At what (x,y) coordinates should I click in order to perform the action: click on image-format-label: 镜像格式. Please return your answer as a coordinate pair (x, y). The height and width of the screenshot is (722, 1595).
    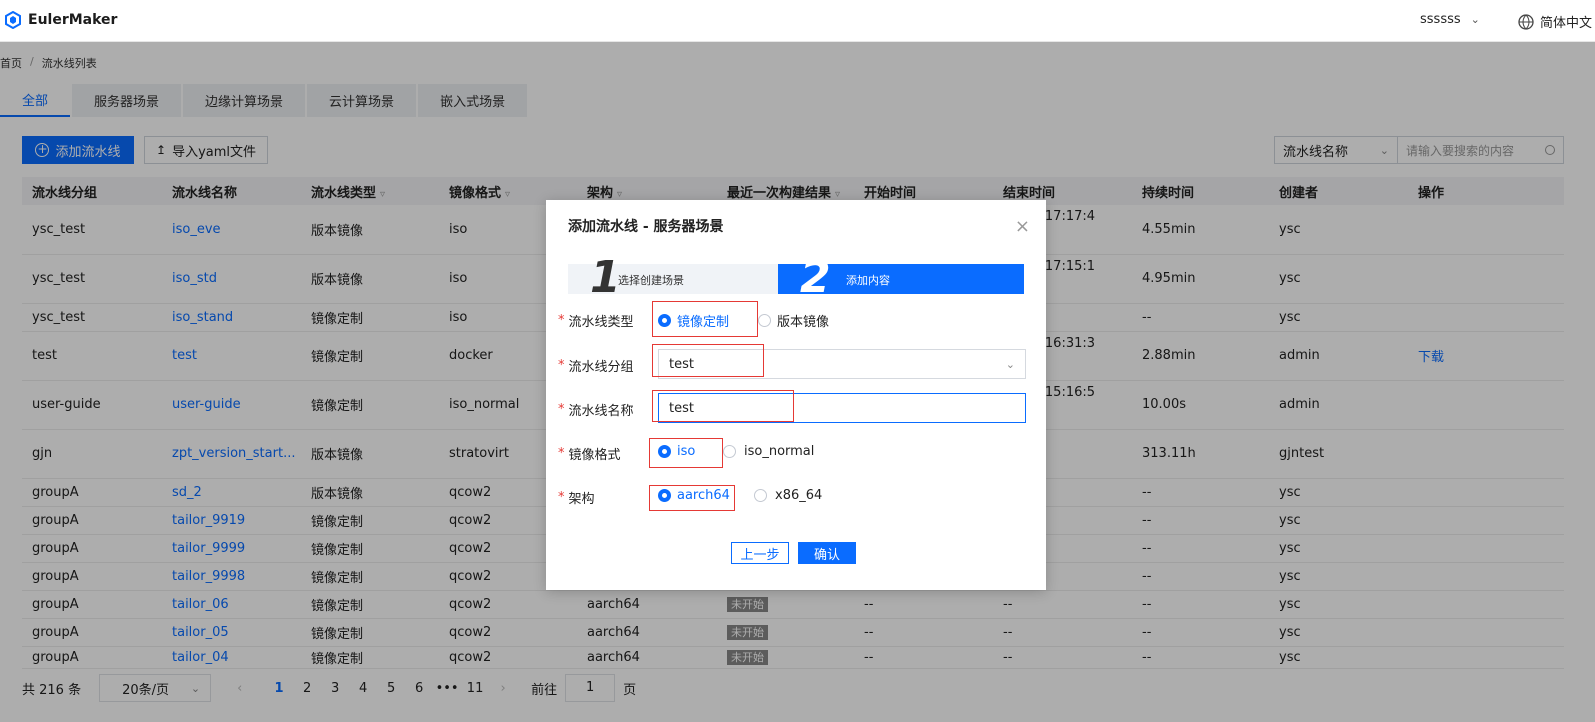
    Looking at the image, I should click on (594, 455).